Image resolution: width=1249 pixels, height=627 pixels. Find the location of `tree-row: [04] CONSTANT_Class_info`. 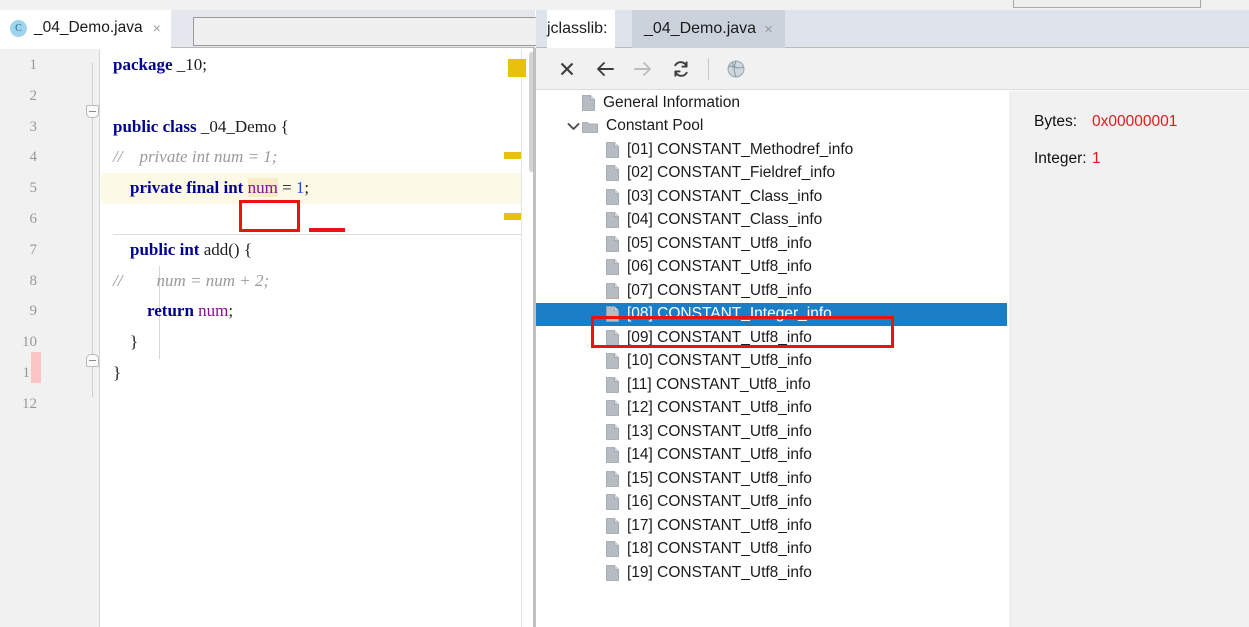

tree-row: [04] CONSTANT_Class_info is located at coordinates (771, 221).